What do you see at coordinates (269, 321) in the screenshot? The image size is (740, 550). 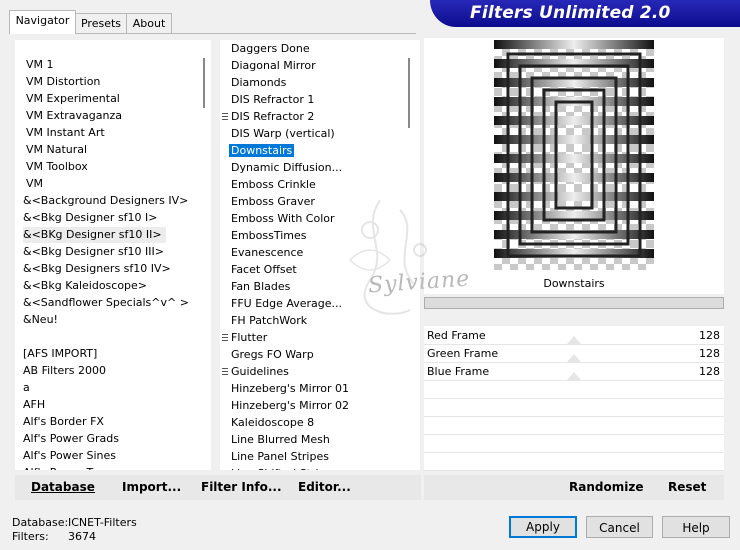 I see `filter-item: FH PatchWork` at bounding box center [269, 321].